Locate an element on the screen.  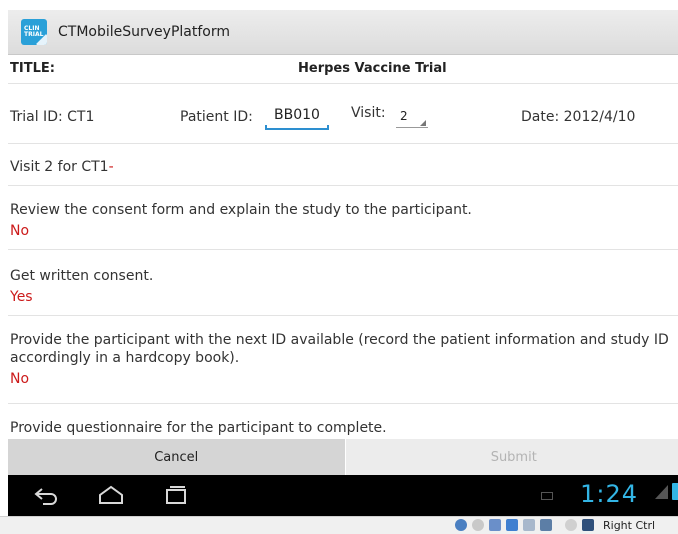
capture-icon is located at coordinates (571, 525).